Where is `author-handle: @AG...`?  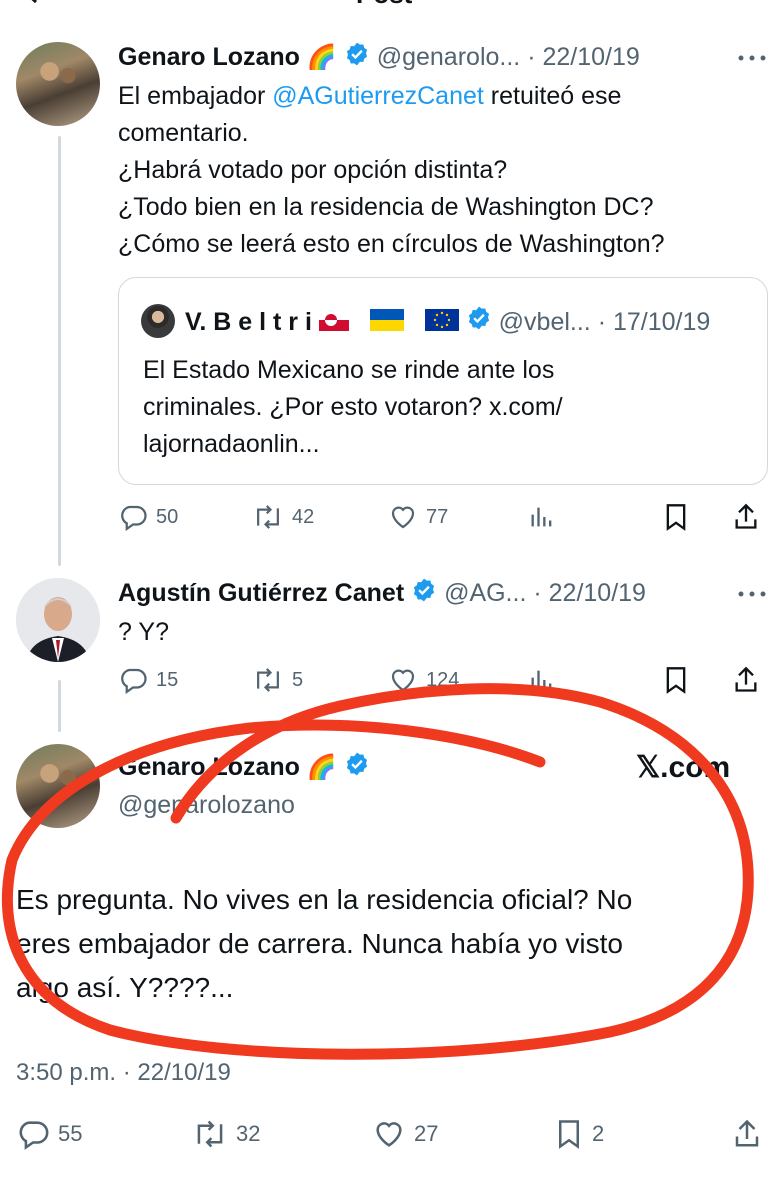
author-handle: @AG... is located at coordinates (485, 593).